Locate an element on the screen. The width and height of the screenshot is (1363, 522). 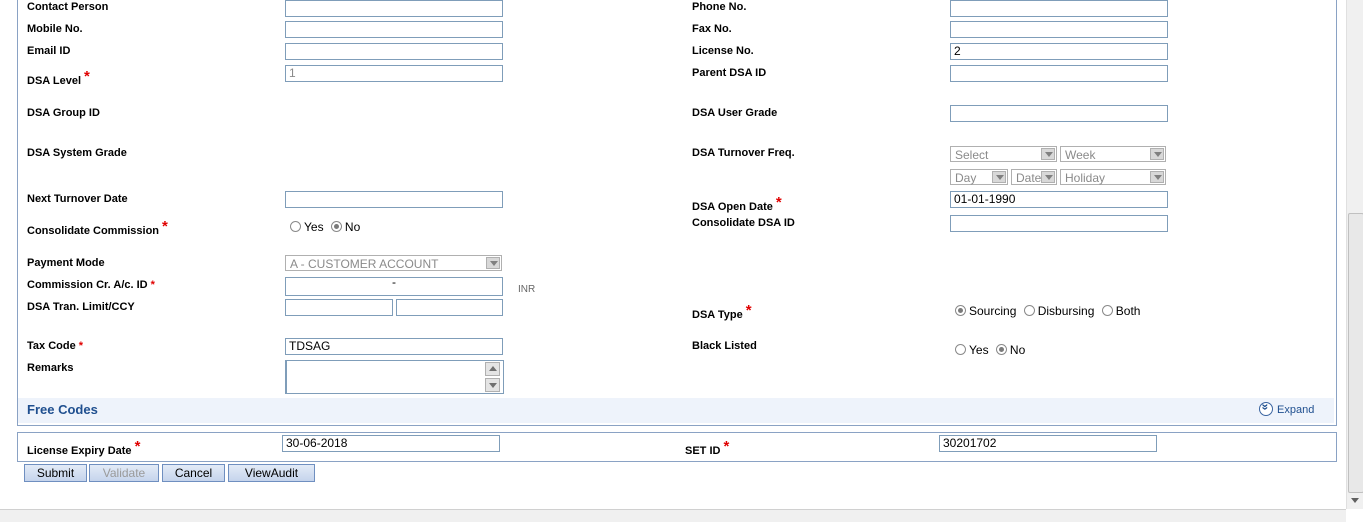
turnover-freq-select: Select is located at coordinates (1003, 154).